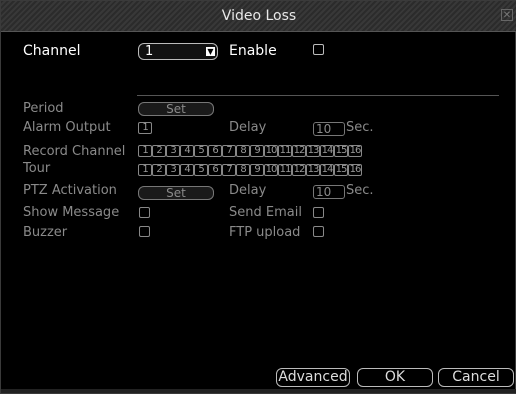 The height and width of the screenshot is (394, 516). I want to click on record-channel-box: 15, so click(341, 151).